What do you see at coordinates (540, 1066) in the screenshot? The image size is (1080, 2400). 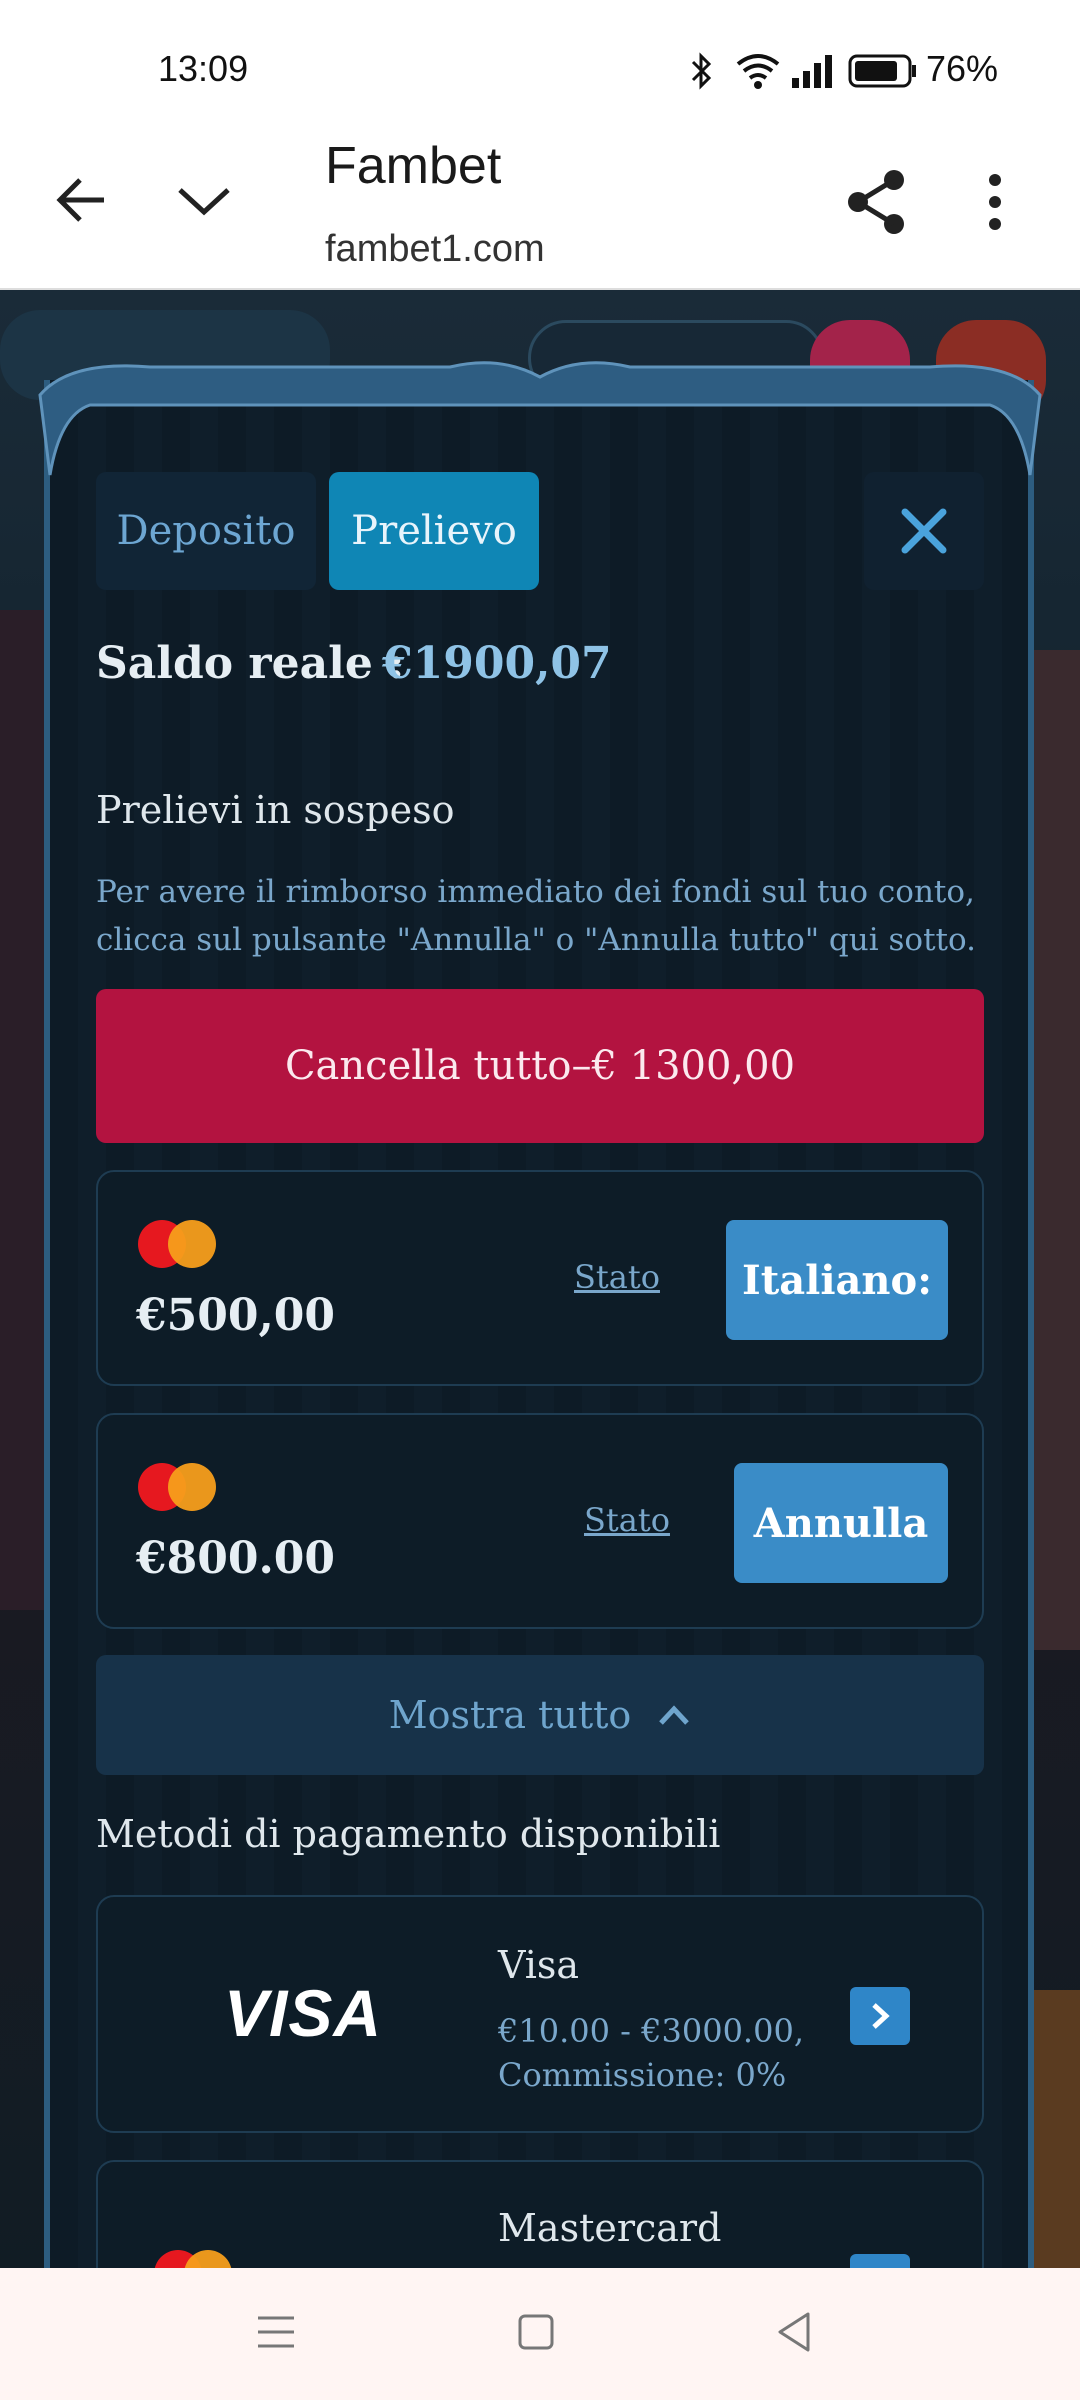 I see `cancel-all-button: Cancella tutto–€ 1300,00` at bounding box center [540, 1066].